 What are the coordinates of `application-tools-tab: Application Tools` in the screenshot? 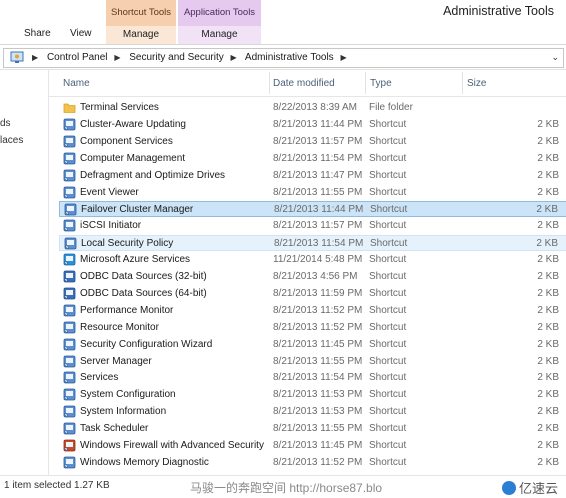 It's located at (219, 13).